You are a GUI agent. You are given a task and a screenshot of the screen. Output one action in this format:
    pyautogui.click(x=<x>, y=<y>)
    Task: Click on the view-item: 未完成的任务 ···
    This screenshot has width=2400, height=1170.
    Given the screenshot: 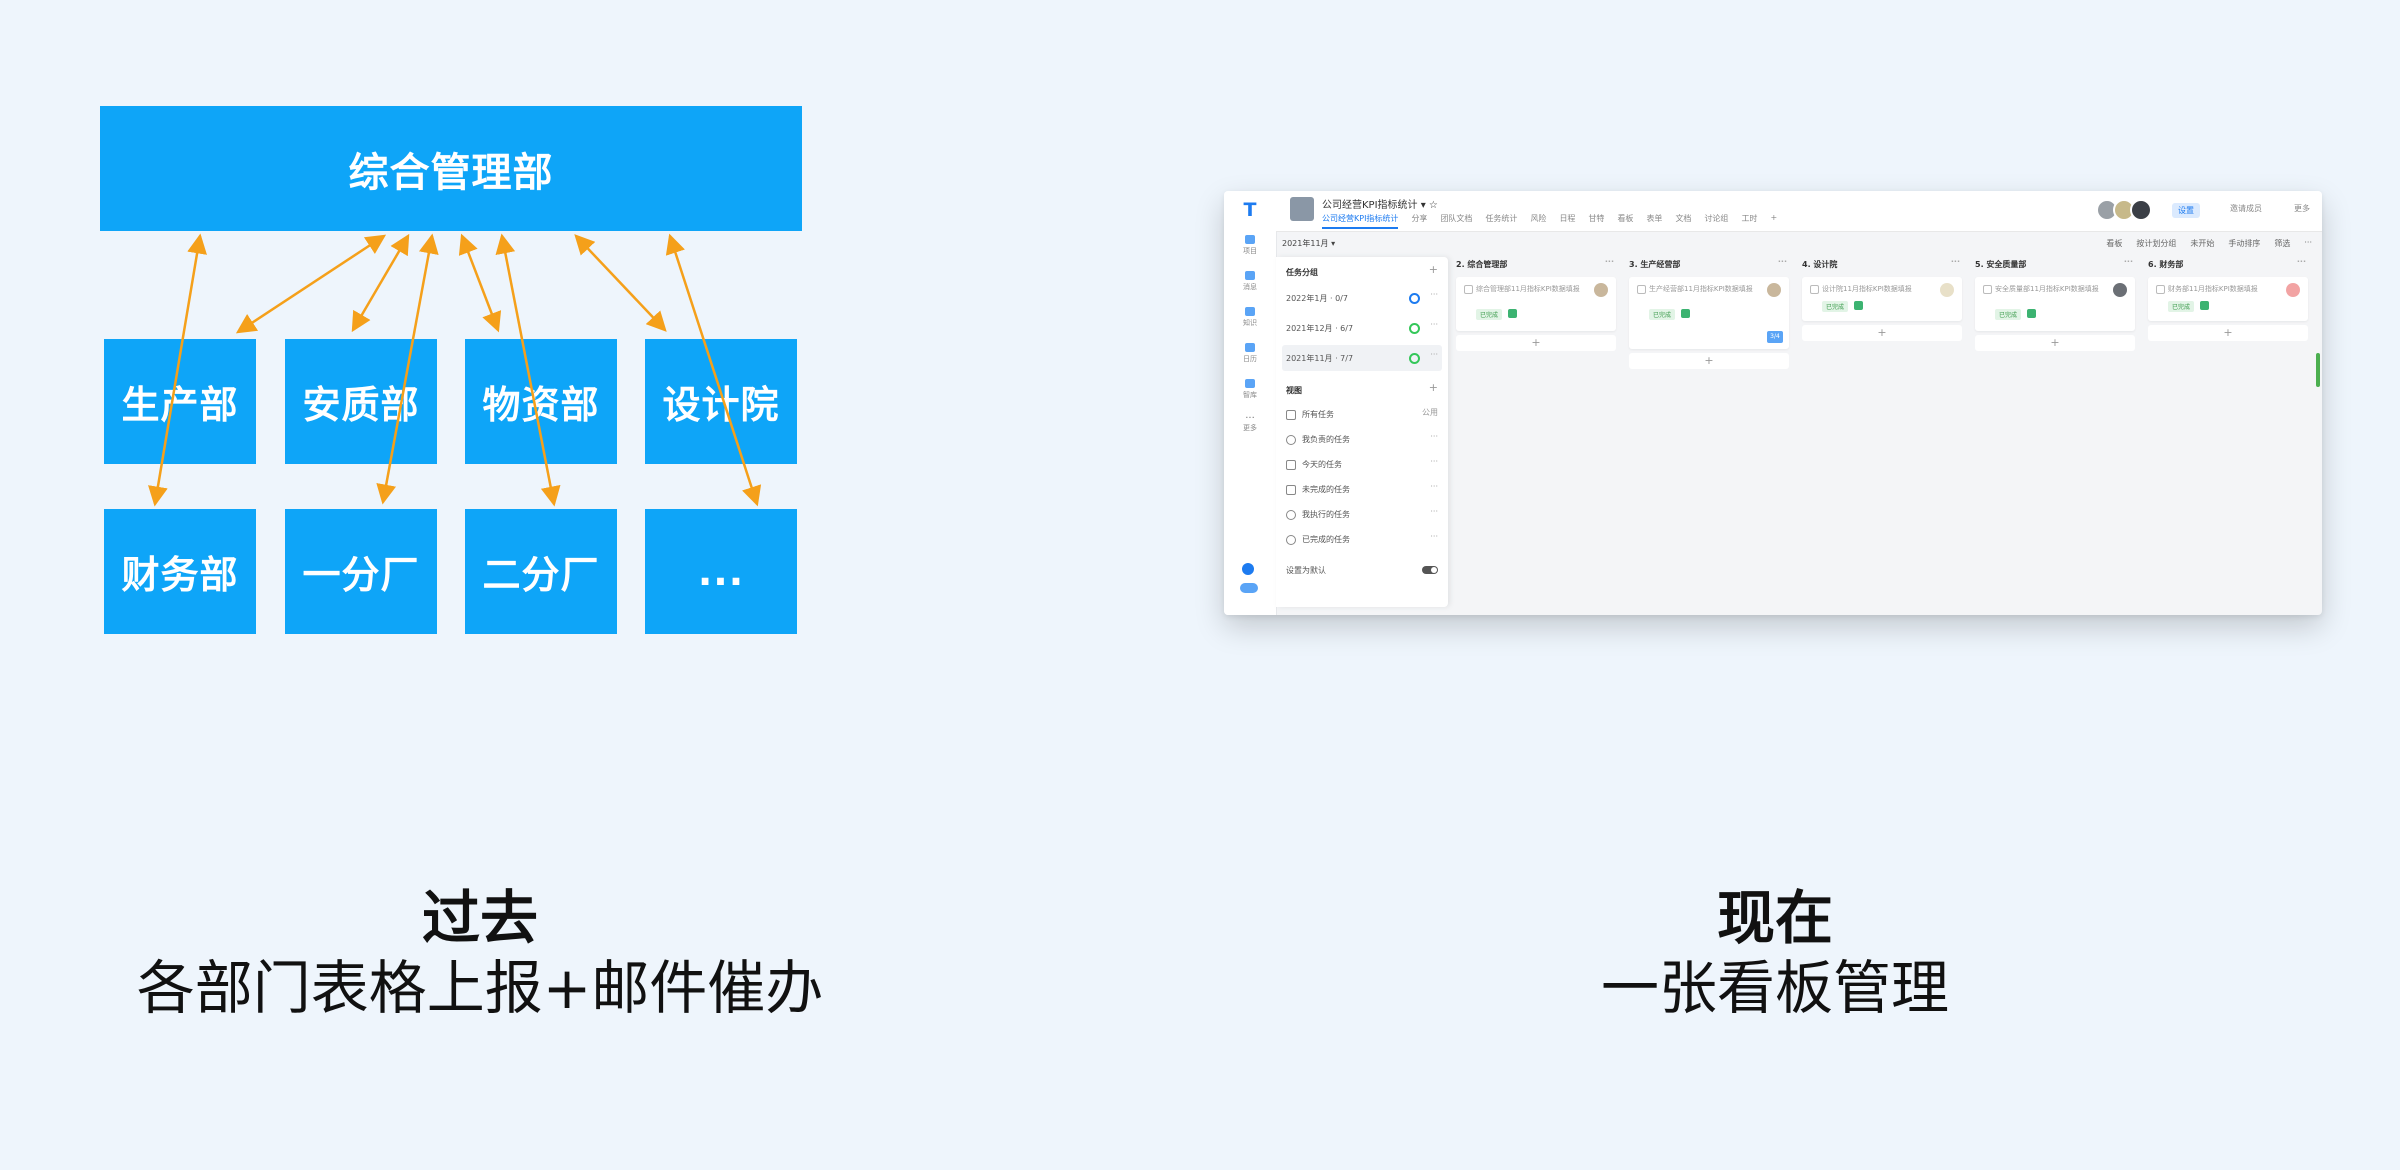 What is the action you would take?
    pyautogui.click(x=1362, y=490)
    